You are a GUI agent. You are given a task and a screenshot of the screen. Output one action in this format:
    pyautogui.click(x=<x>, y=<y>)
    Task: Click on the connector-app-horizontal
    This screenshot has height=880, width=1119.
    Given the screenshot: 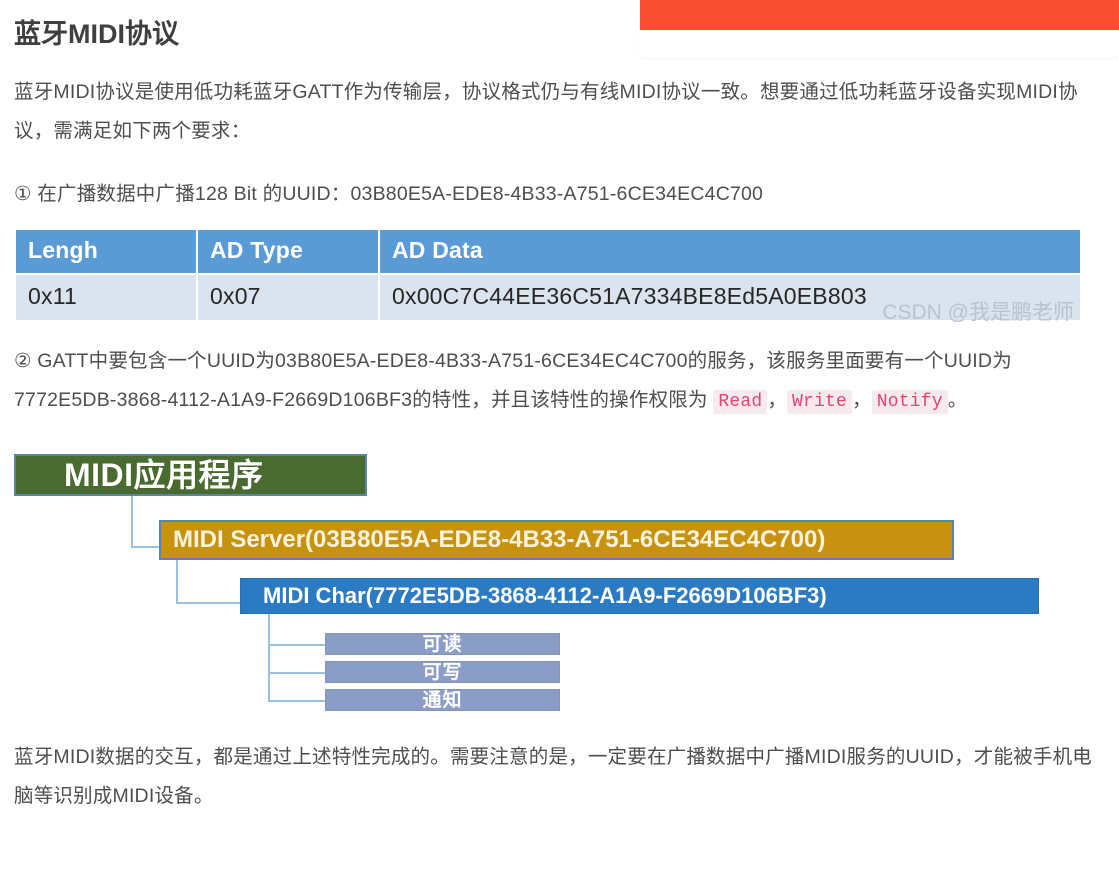 What is the action you would take?
    pyautogui.click(x=146, y=547)
    